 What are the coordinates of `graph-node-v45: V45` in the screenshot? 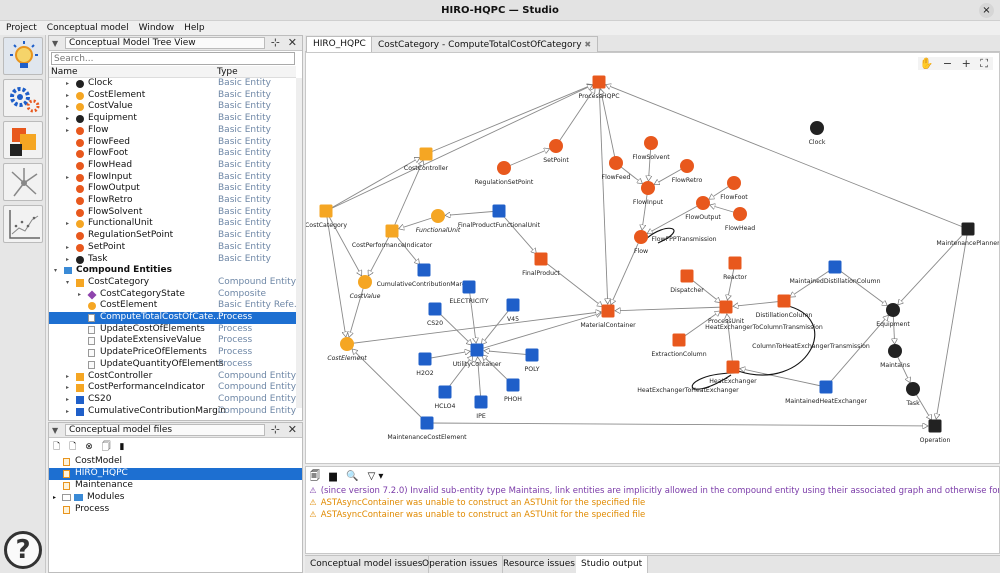 It's located at (513, 311).